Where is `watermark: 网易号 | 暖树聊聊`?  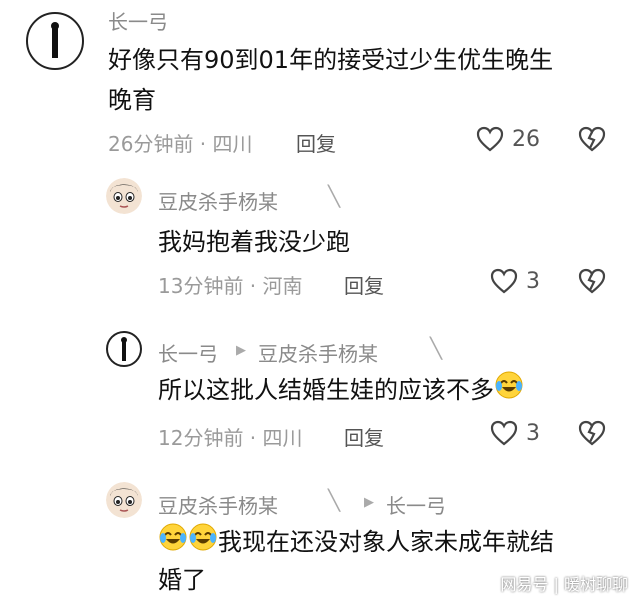
watermark: 网易号 | 暖树聊聊 is located at coordinates (564, 584).